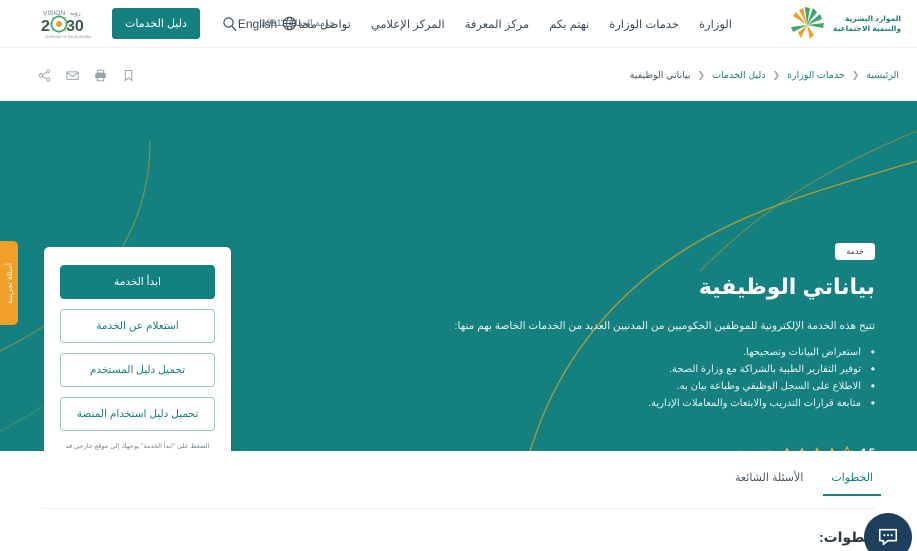 Image resolution: width=917 pixels, height=551 pixels. Describe the element at coordinates (888, 537) in the screenshot. I see `chat-bubble-icon` at that location.